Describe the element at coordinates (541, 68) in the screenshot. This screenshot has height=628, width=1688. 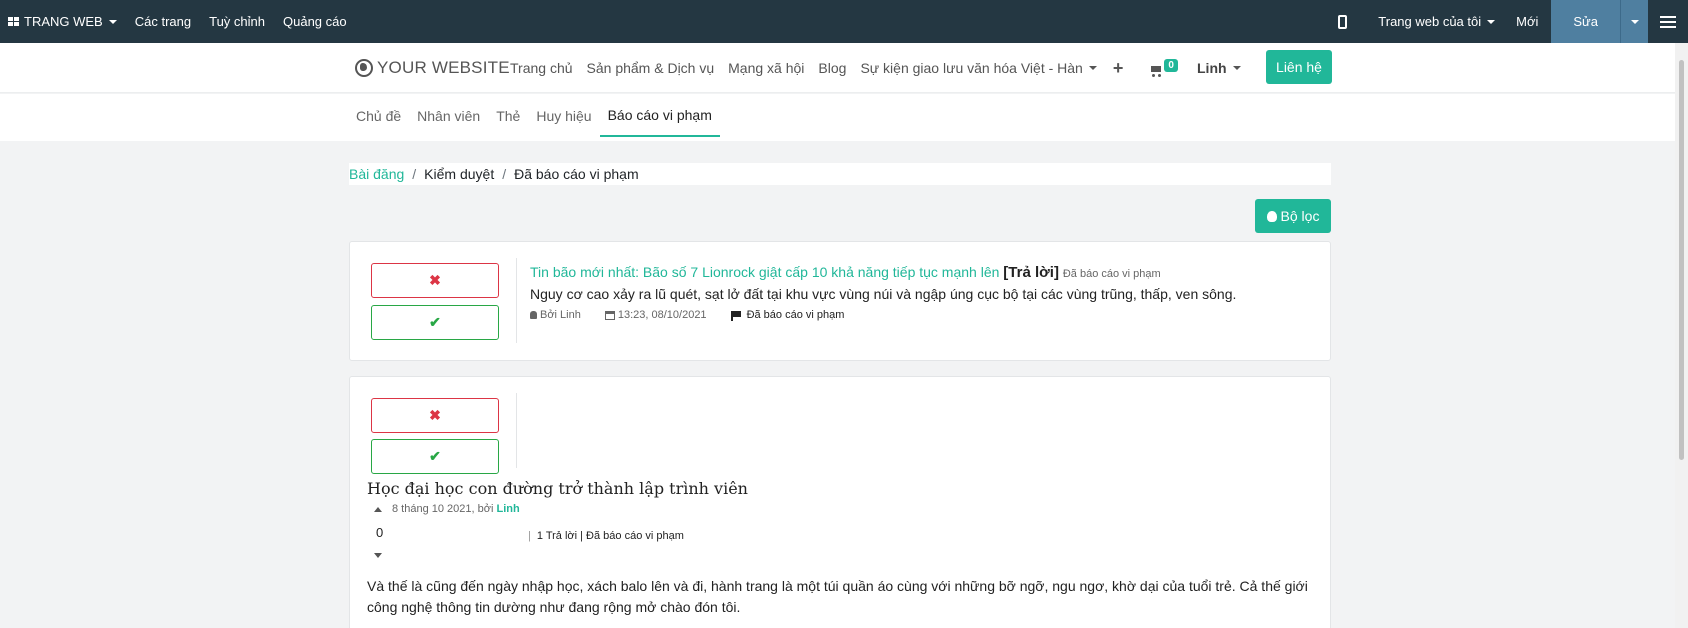
I see `nav-home: Trang chủ` at that location.